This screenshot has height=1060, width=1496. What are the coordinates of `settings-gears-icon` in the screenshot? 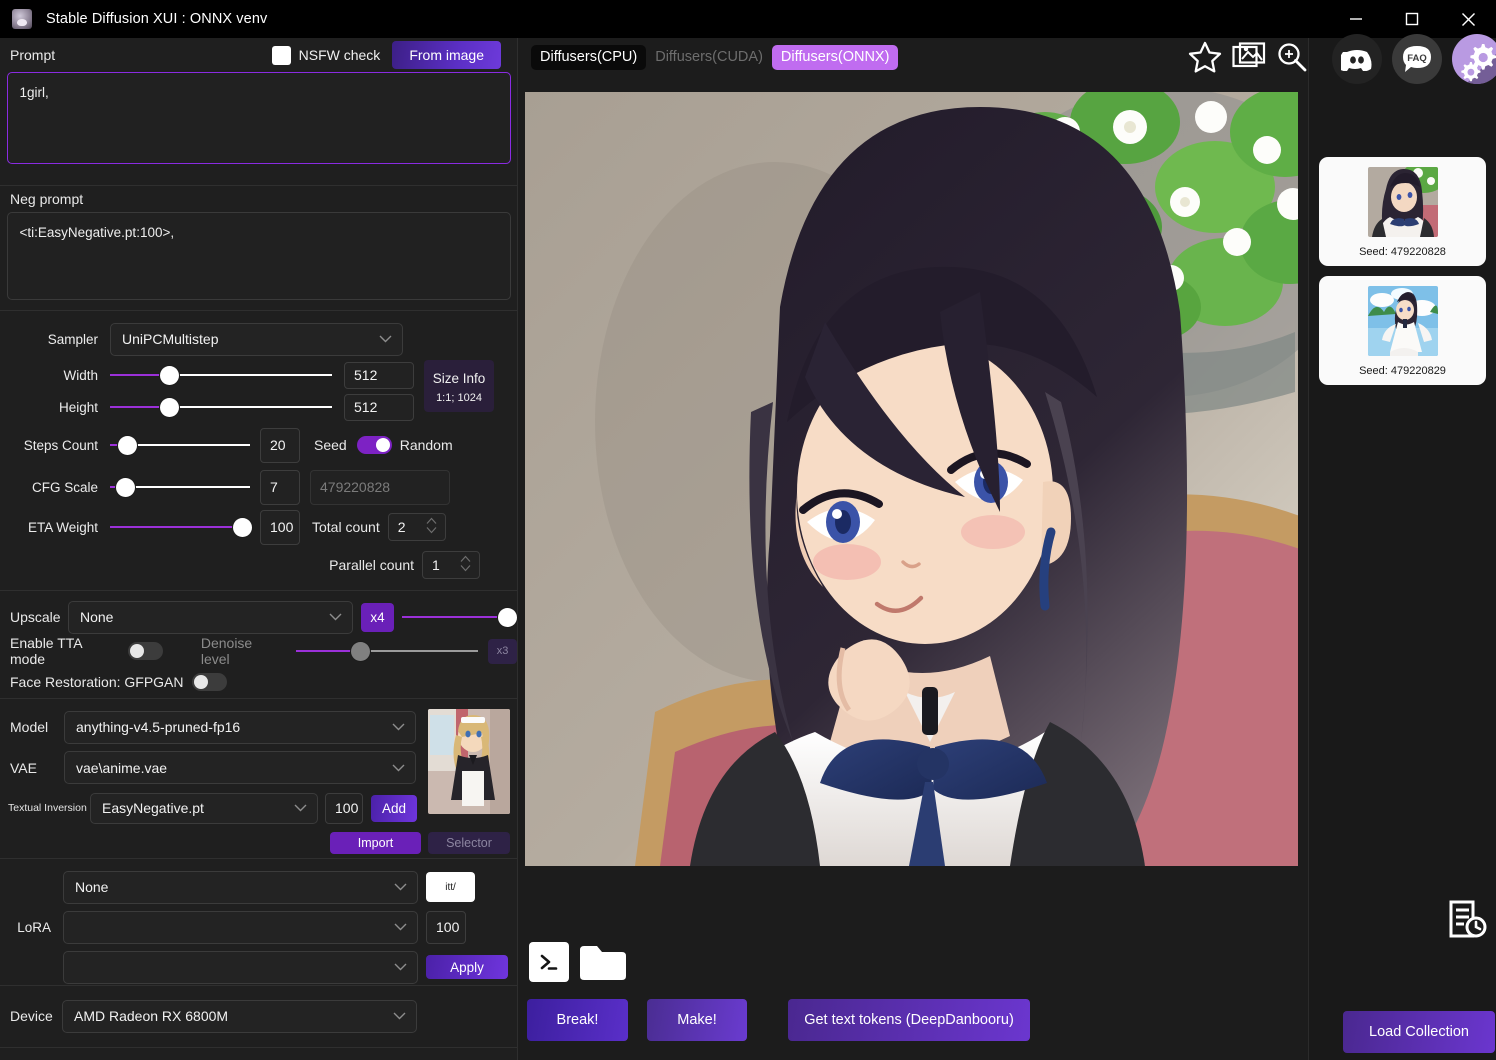 It's located at (1474, 59).